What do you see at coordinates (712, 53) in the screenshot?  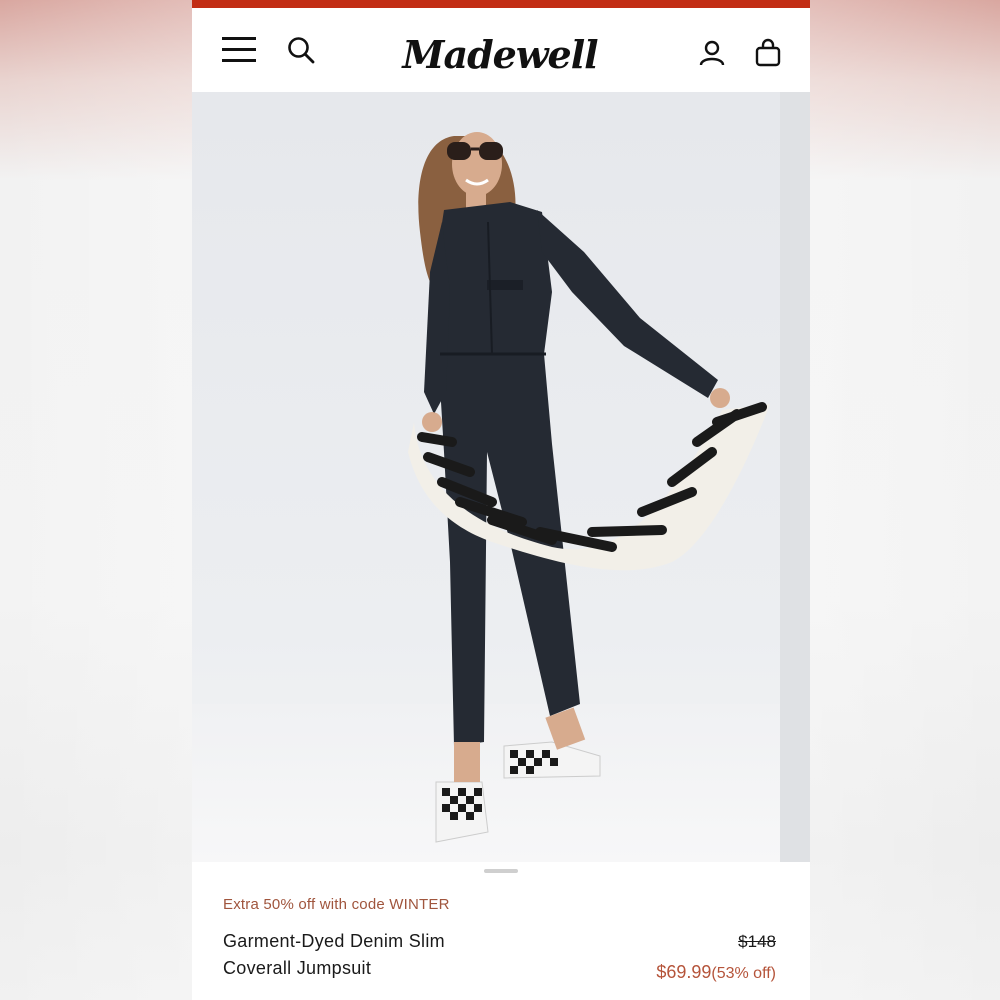 I see `account-icon` at bounding box center [712, 53].